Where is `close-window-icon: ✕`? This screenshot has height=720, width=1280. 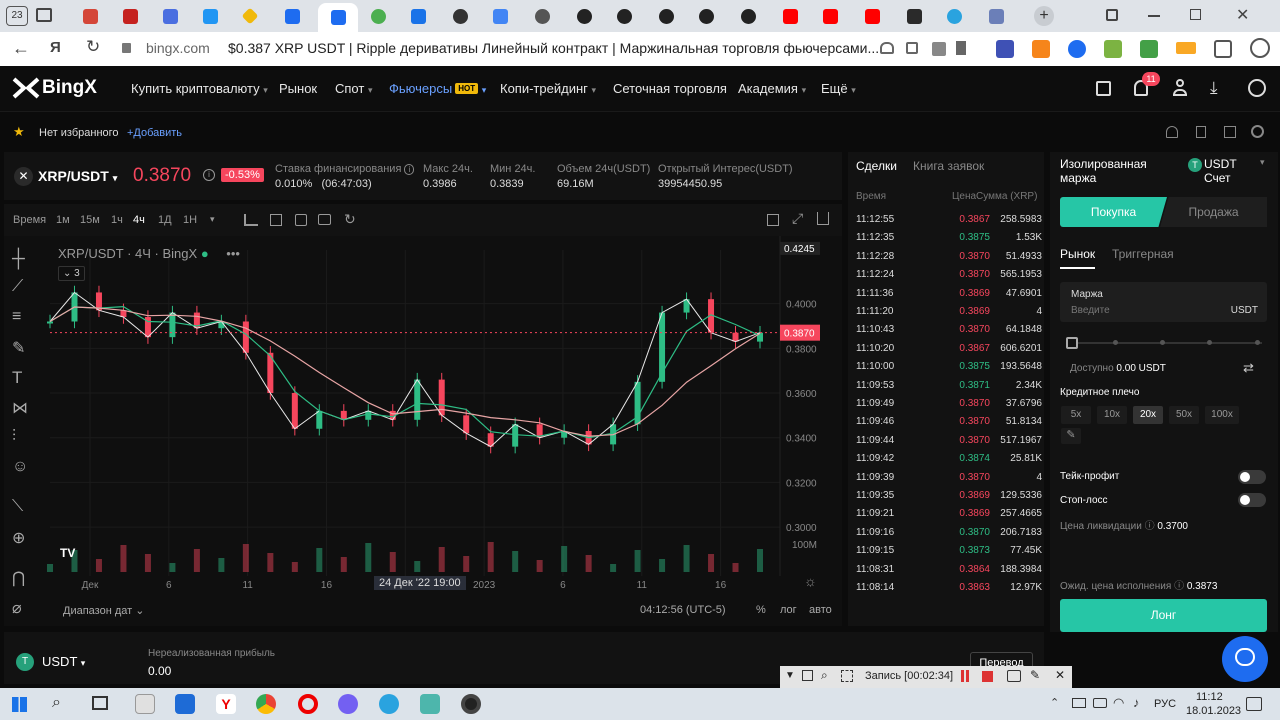 close-window-icon: ✕ is located at coordinates (1242, 15).